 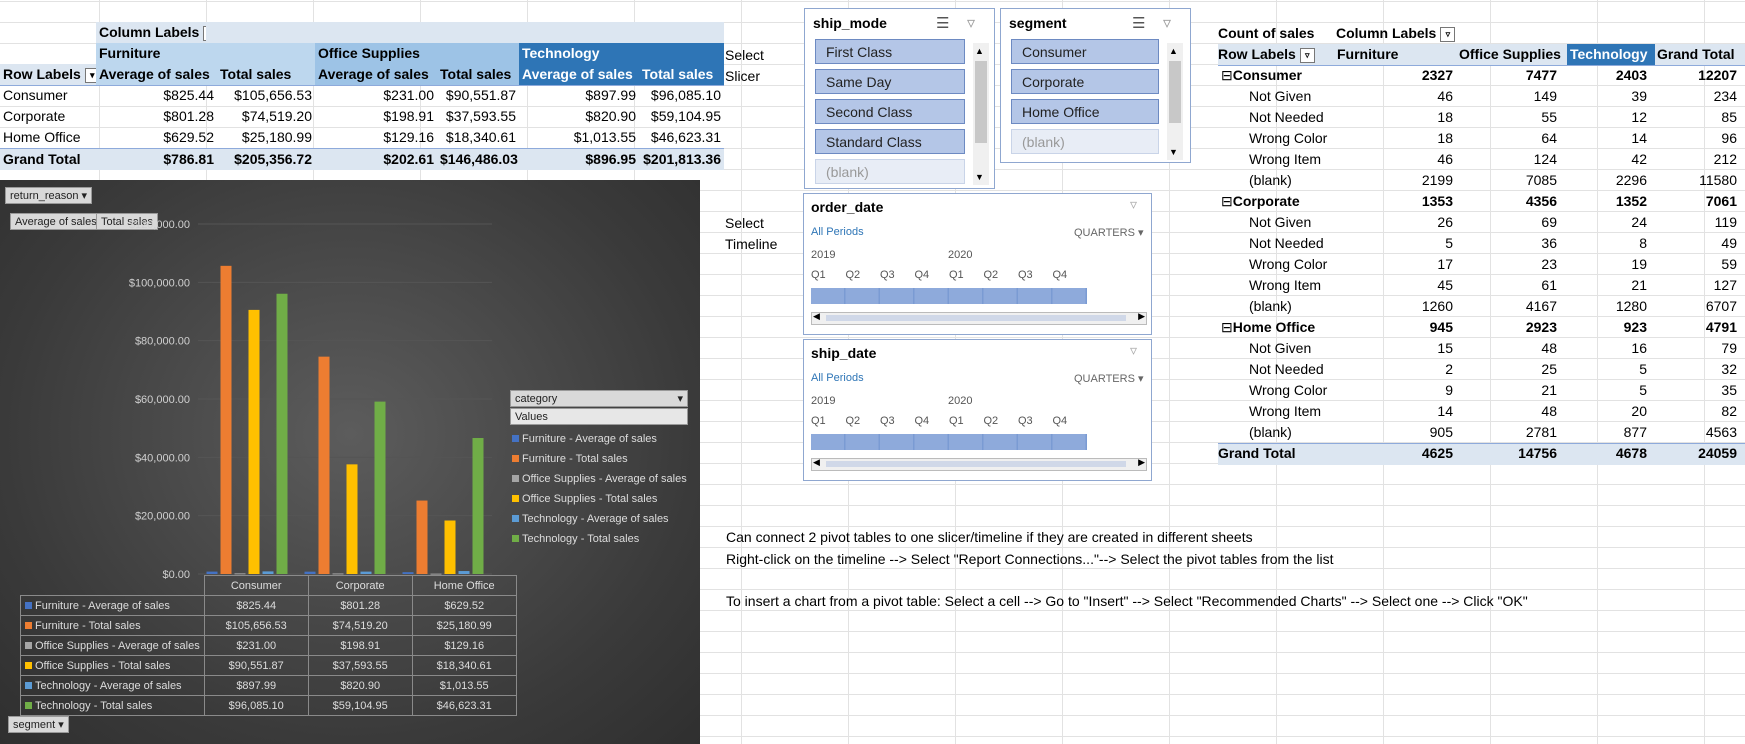 What do you see at coordinates (1725, 159) in the screenshot?
I see `value-cell: 212` at bounding box center [1725, 159].